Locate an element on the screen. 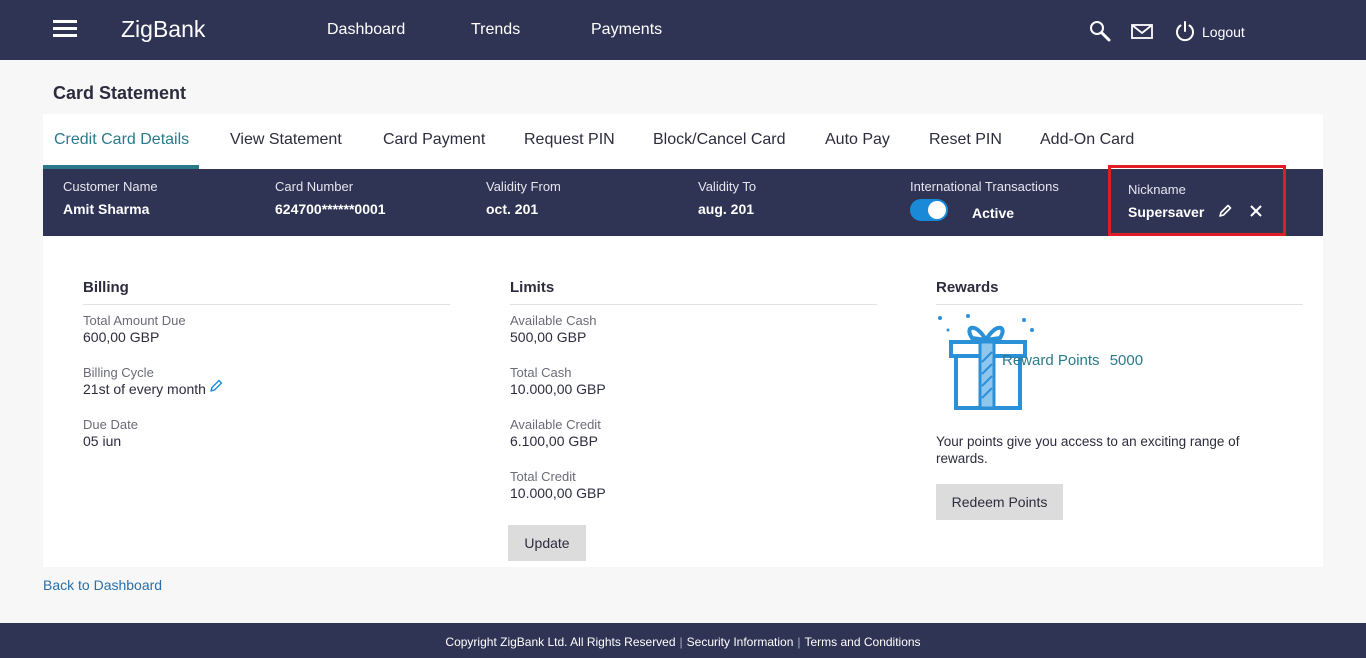  reward-points-value: 5000 is located at coordinates (1126, 360).